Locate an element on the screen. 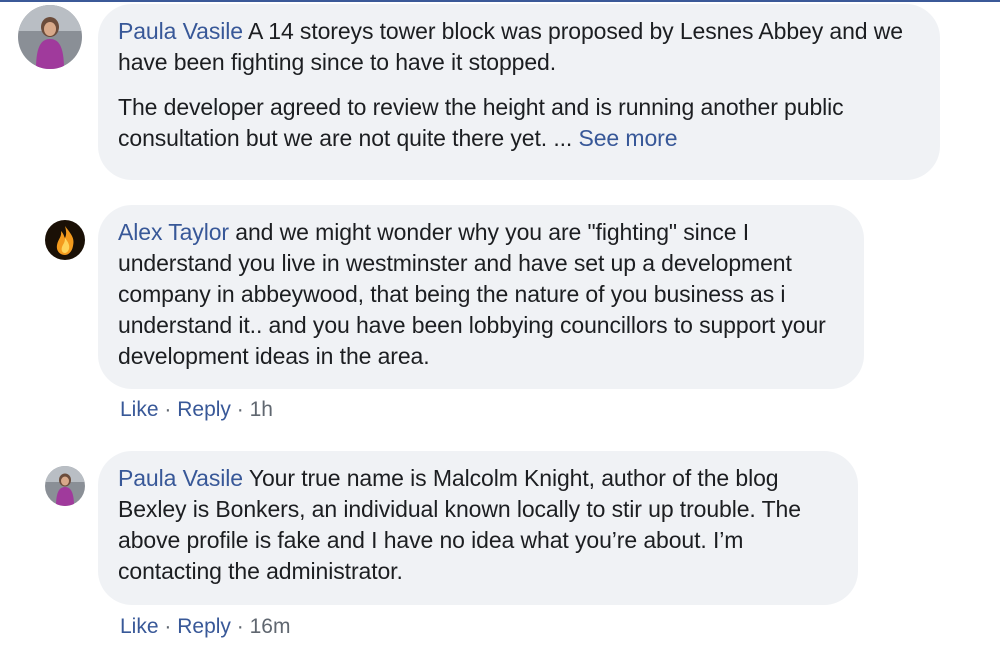 The width and height of the screenshot is (1000, 650). comment-actions: Like · Reply · 1h is located at coordinates (196, 410).